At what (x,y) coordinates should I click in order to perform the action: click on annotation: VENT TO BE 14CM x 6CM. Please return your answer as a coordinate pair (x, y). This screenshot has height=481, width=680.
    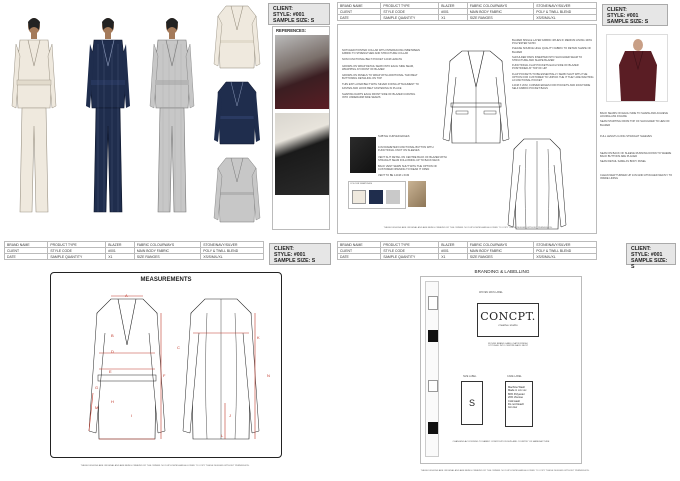
    Looking at the image, I should click on (394, 176).